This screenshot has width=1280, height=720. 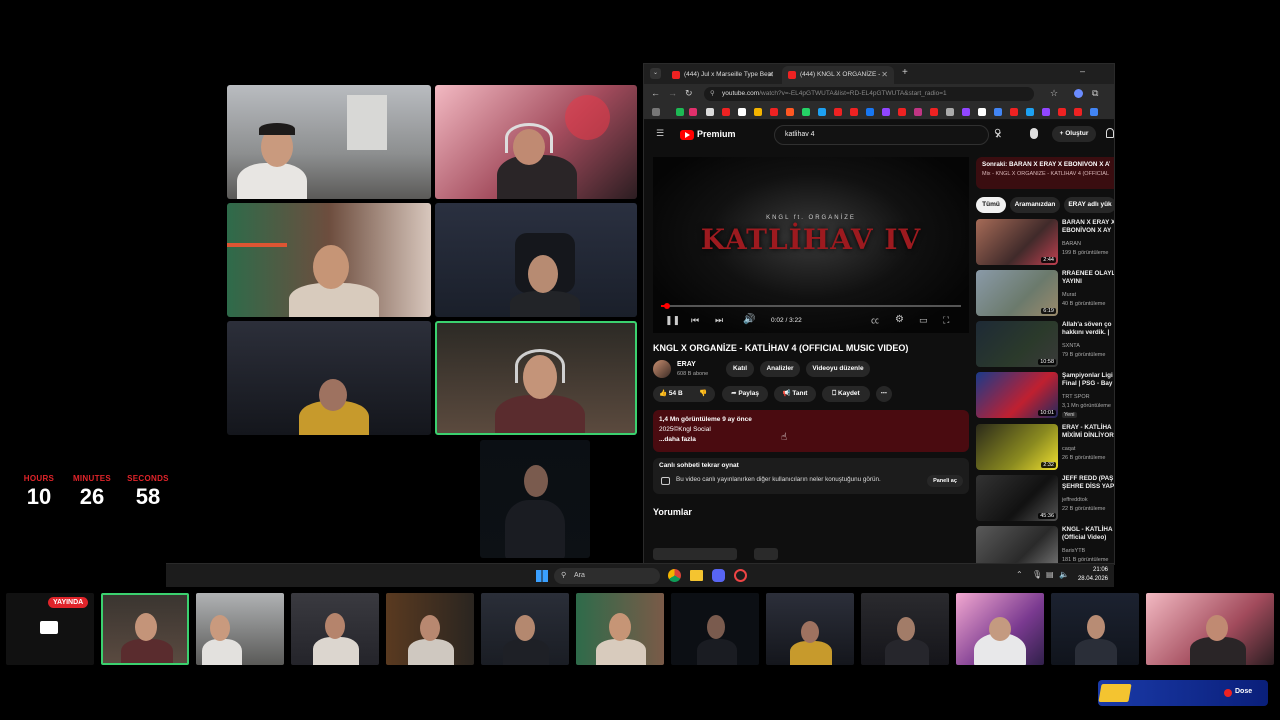 I want to click on thumbs-down-icon: 👎, so click(x=703, y=394).